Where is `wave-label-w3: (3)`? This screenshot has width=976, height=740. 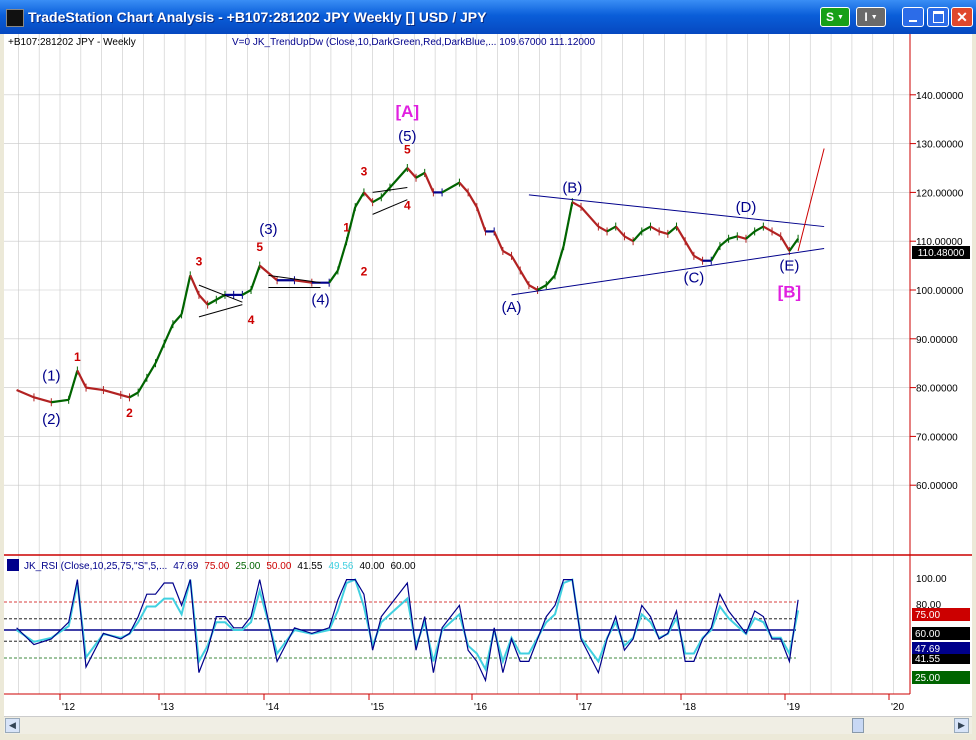 wave-label-w3: (3) is located at coordinates (268, 229).